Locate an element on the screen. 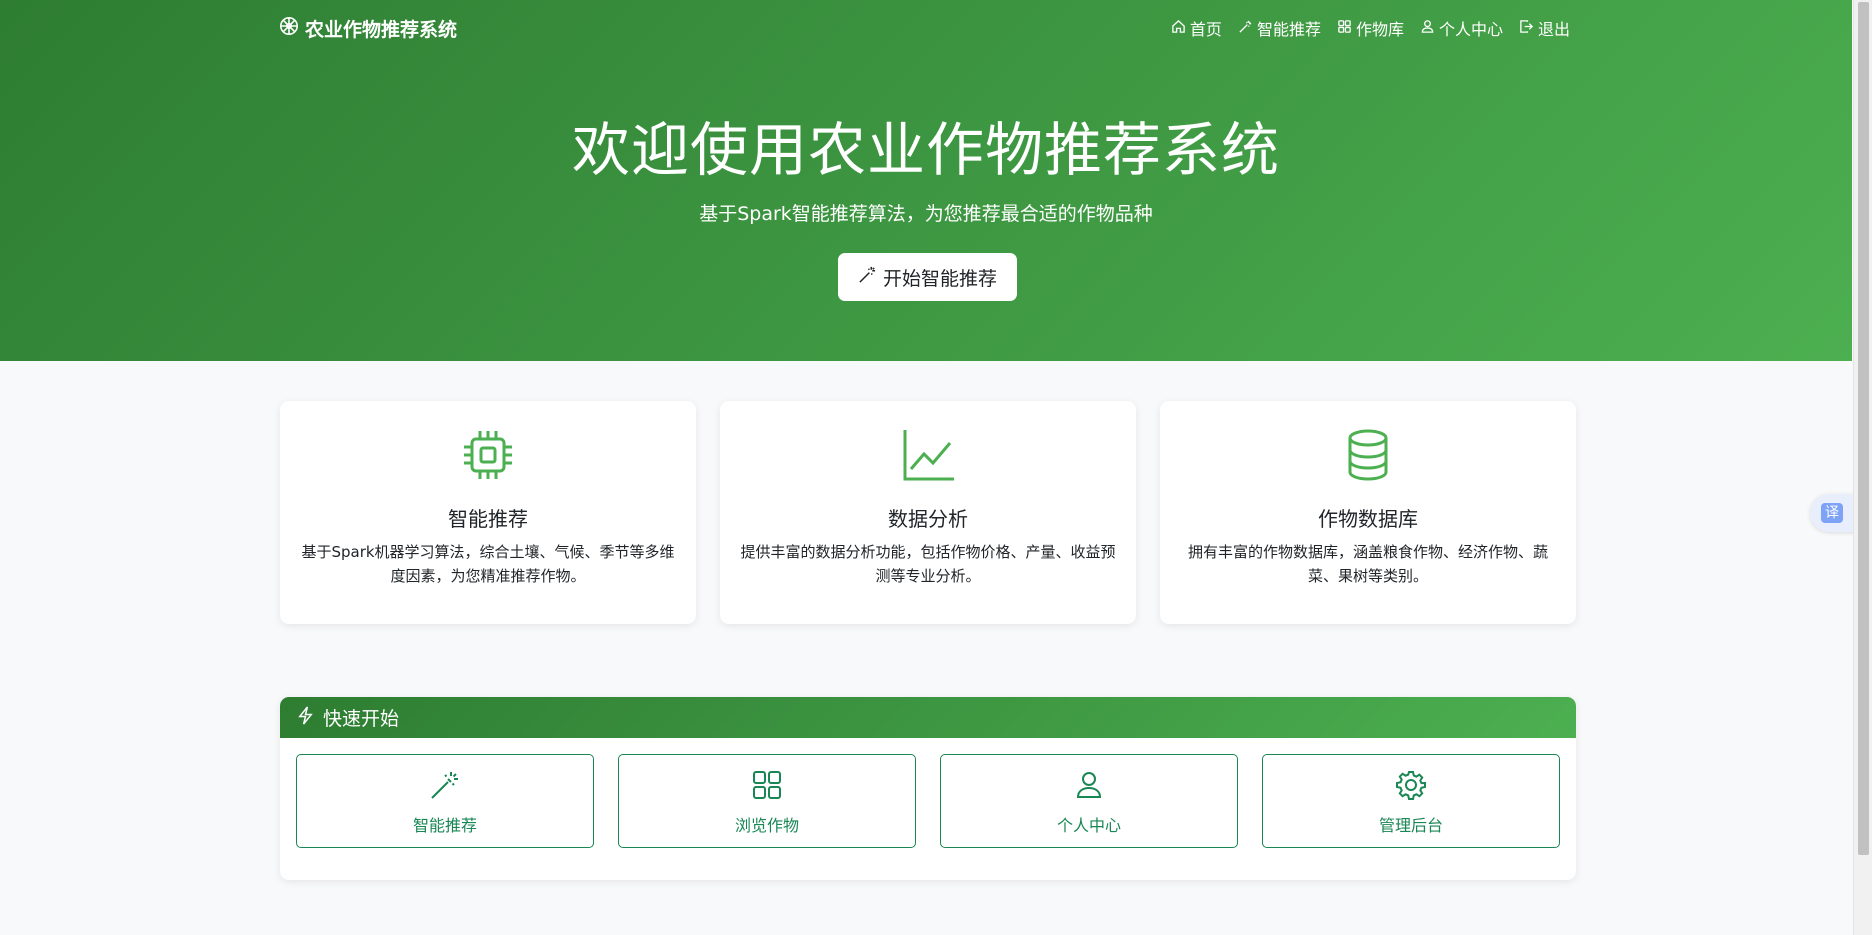  brand-title: 农业作物推荐系统 is located at coordinates (381, 29).